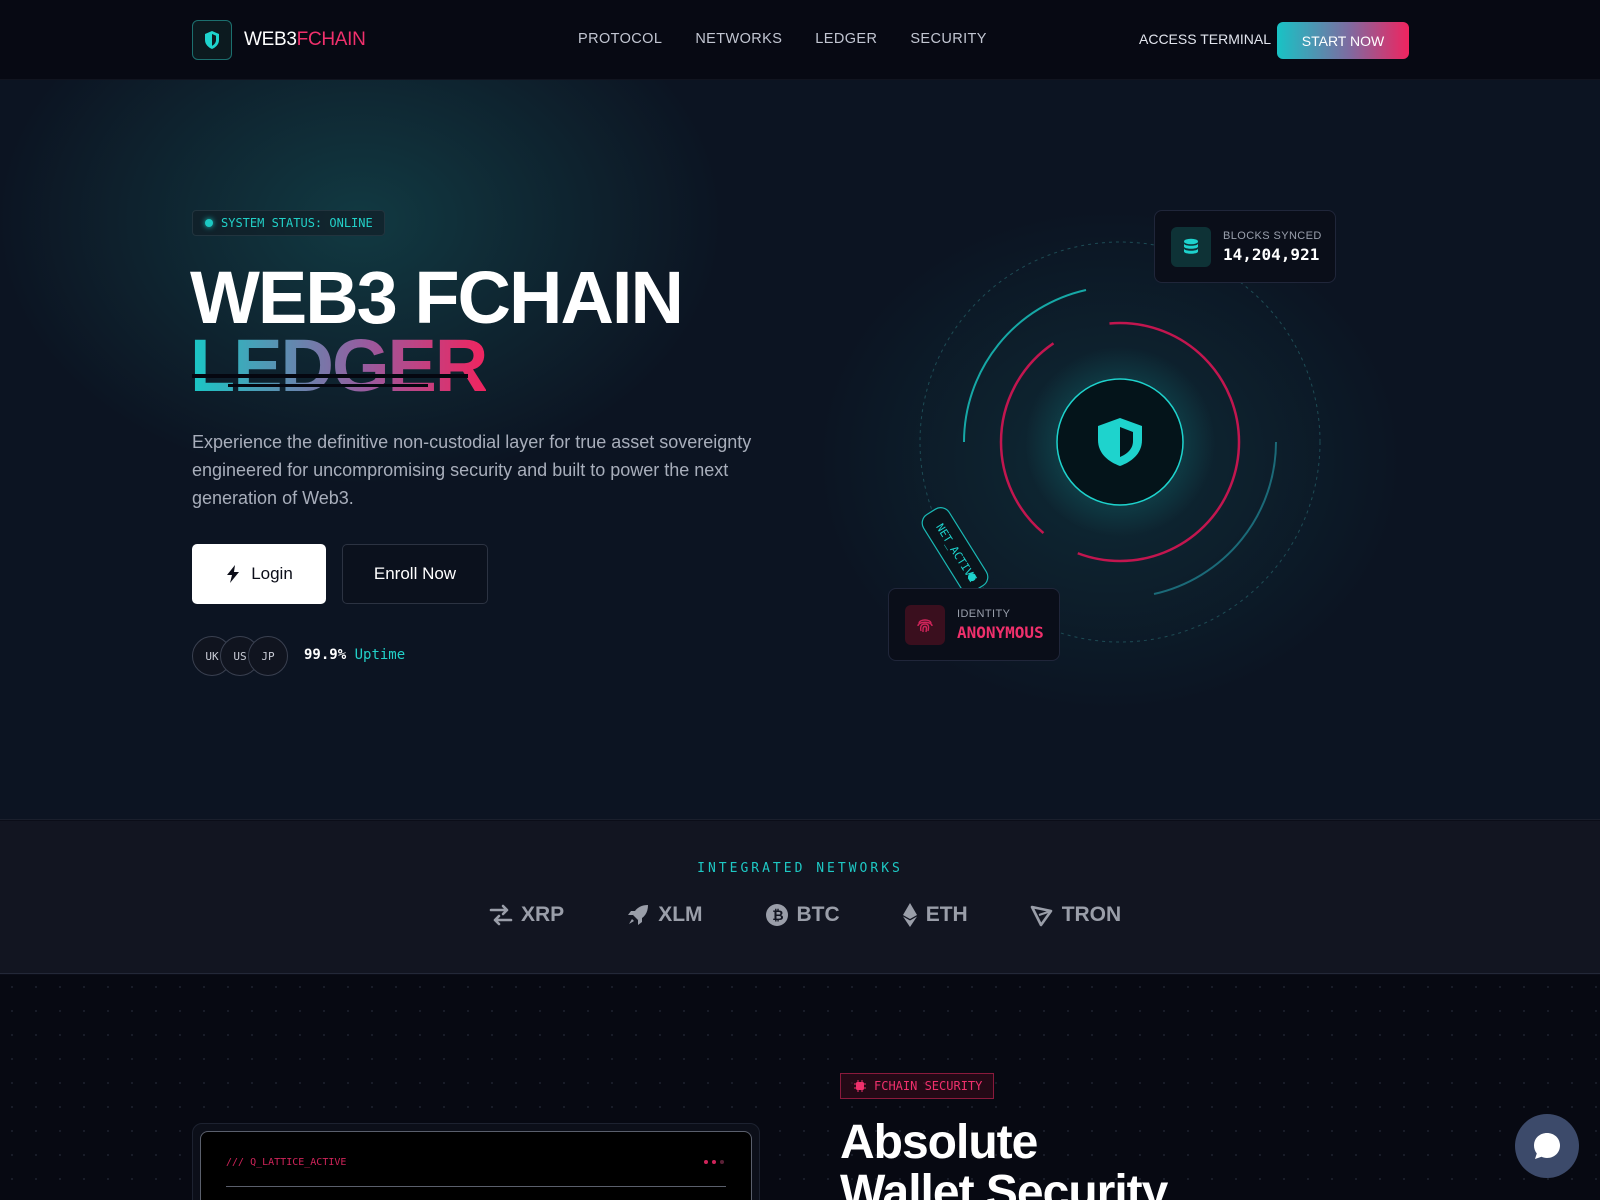  I want to click on network-btc: ₿ BTC, so click(802, 915).